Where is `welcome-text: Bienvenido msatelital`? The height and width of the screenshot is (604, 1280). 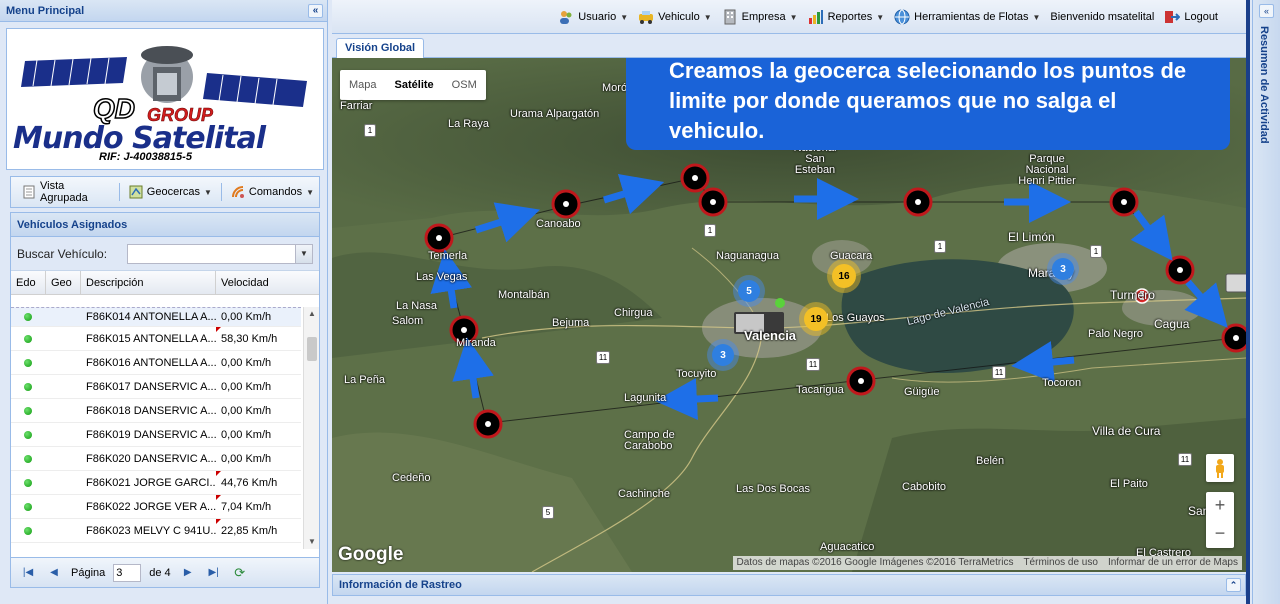
welcome-text: Bienvenido msatelital is located at coordinates (1102, 17).